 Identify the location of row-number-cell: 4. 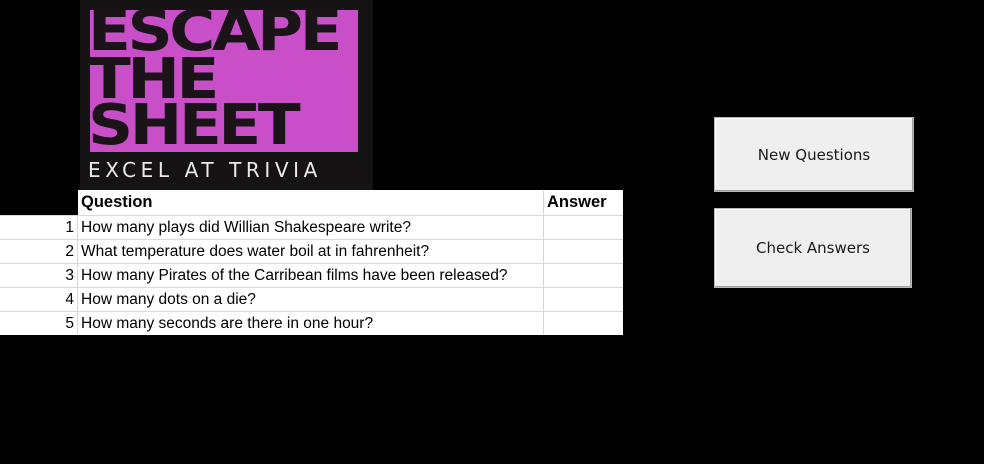
(39, 299).